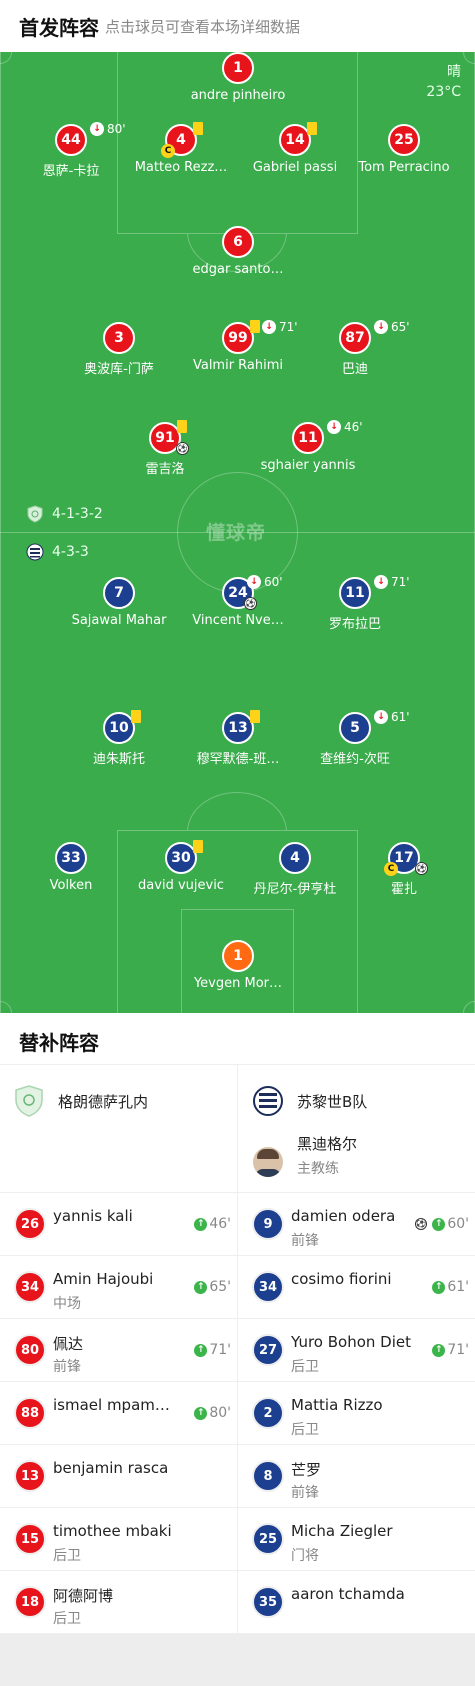 This screenshot has width=475, height=1686. Describe the element at coordinates (404, 140) in the screenshot. I see `player-number: 25` at that location.